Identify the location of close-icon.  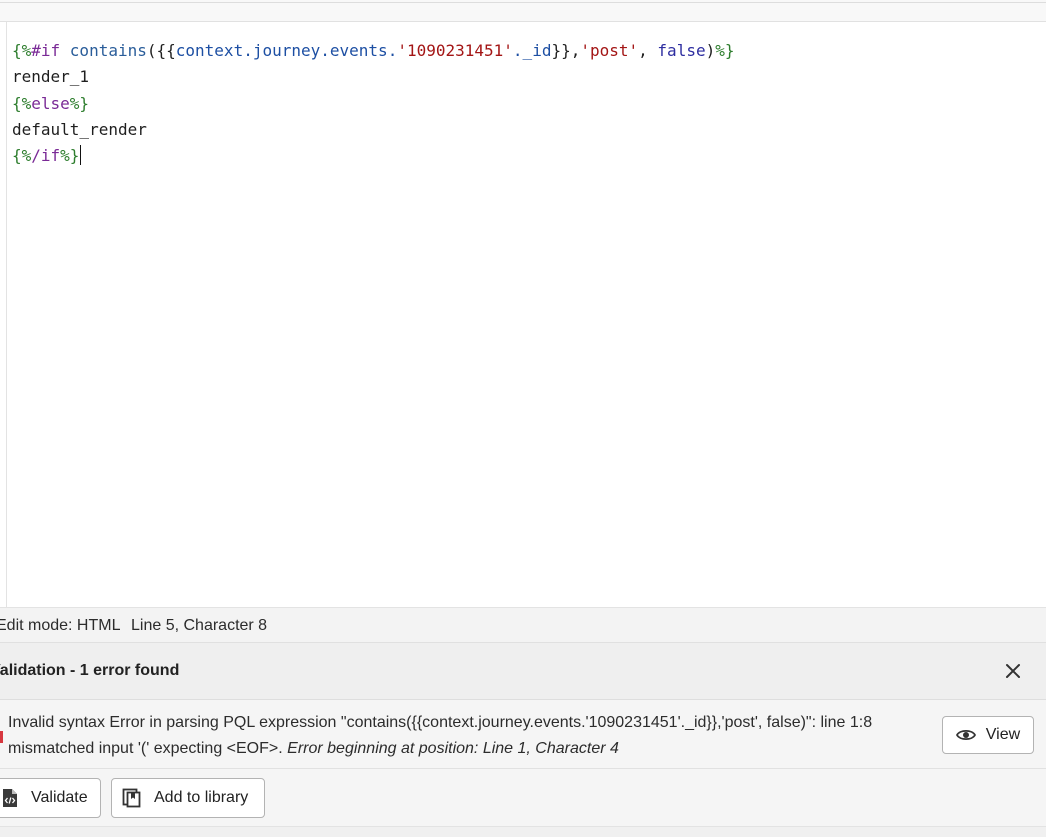
(1013, 671).